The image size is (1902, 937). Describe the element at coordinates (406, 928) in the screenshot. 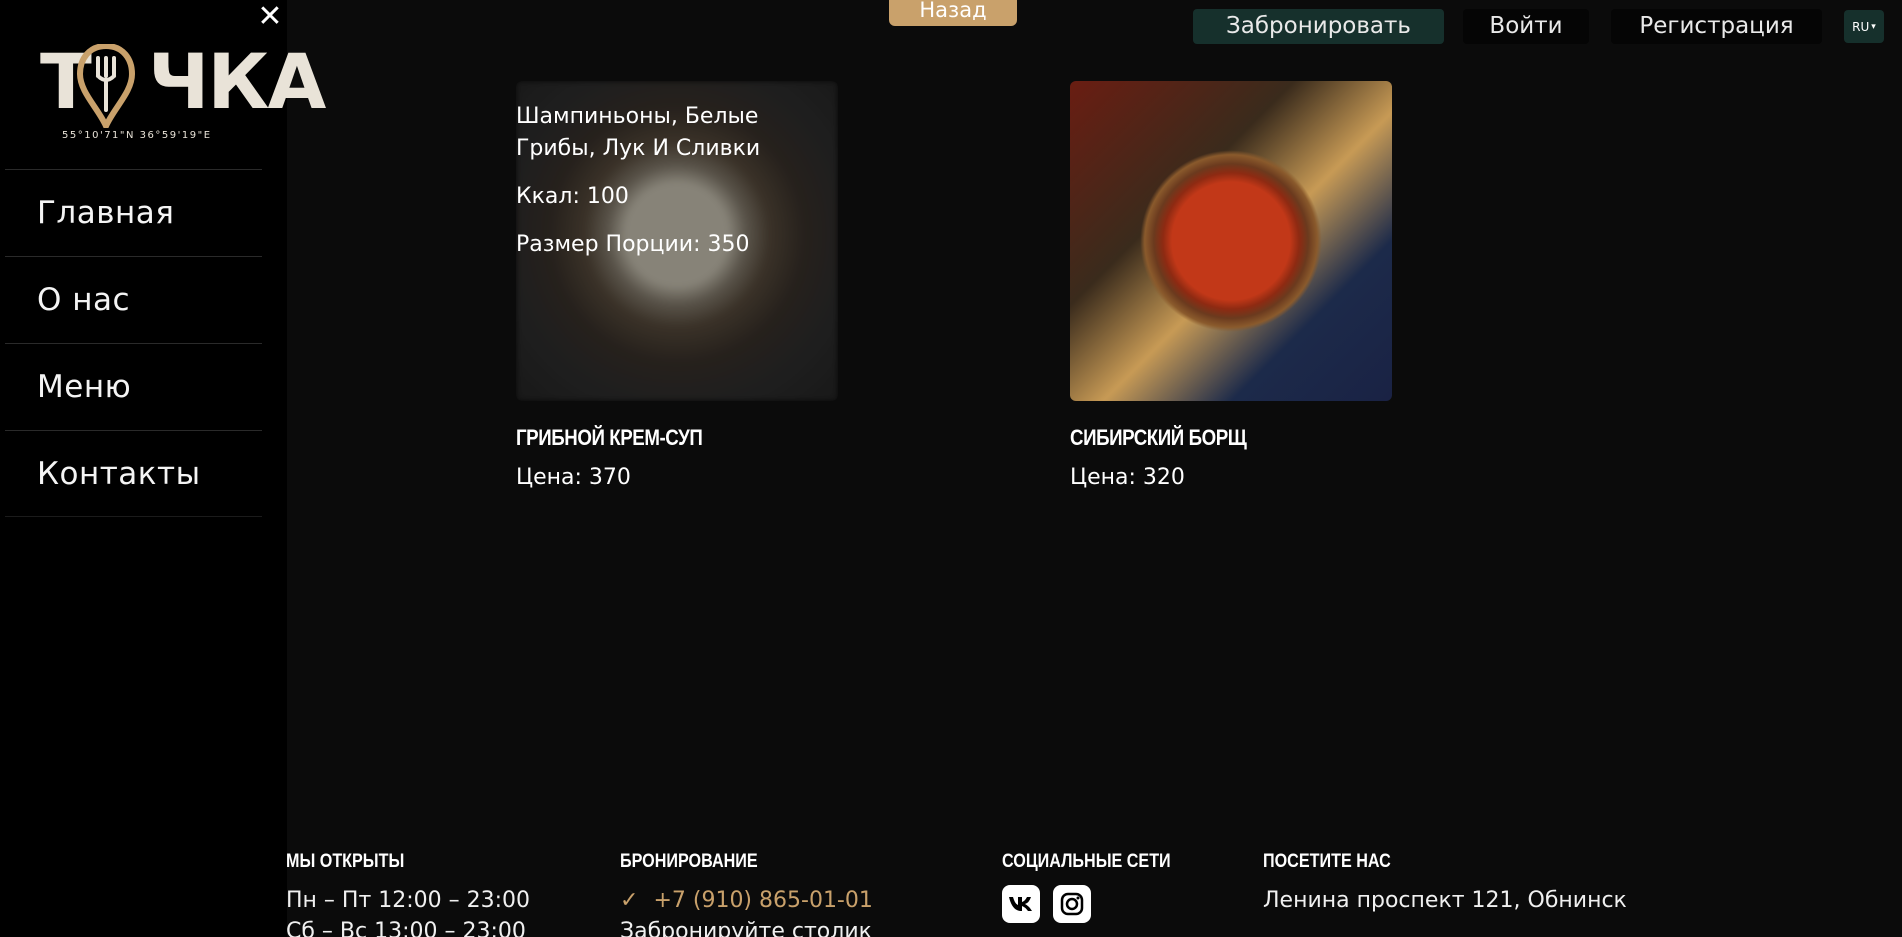

I see `footer-hours-weekend: Сб – Вс 13:00 – 23:00` at that location.